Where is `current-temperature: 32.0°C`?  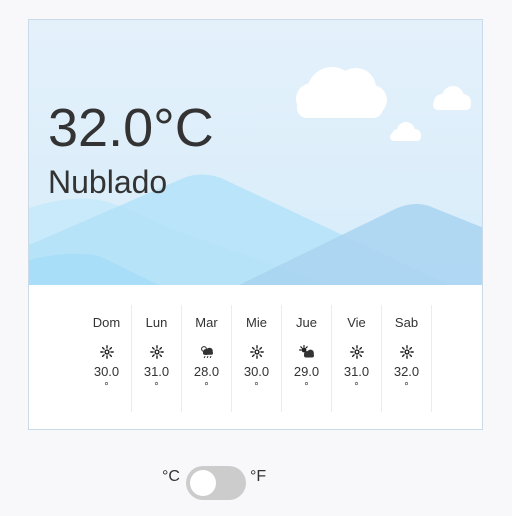
current-temperature: 32.0°C is located at coordinates (131, 128).